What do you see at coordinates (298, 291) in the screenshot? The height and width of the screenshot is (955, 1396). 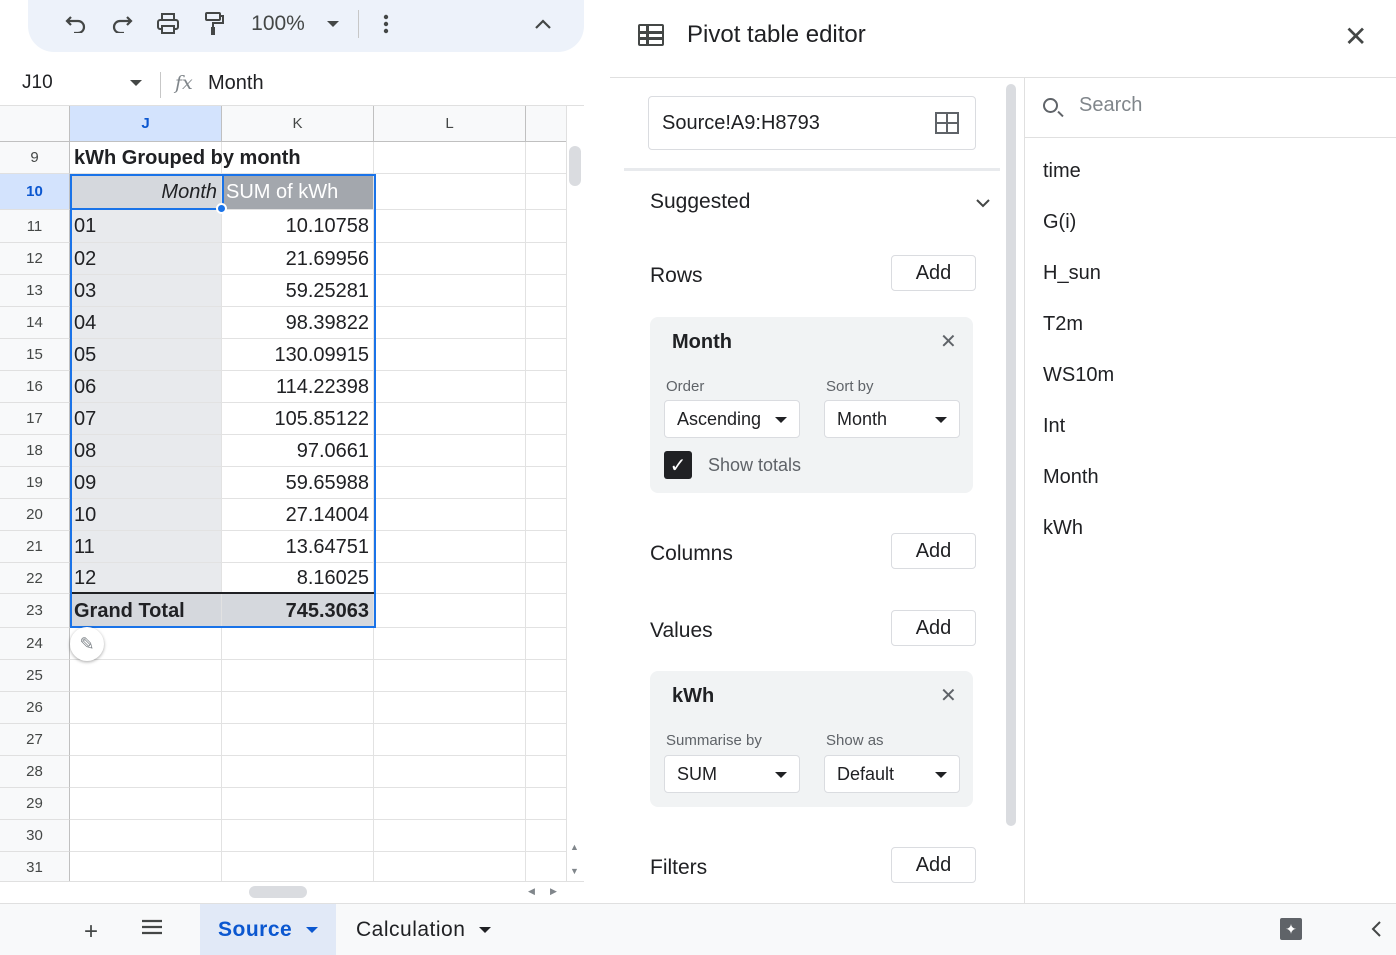 I see `cell-k: 59.25281` at bounding box center [298, 291].